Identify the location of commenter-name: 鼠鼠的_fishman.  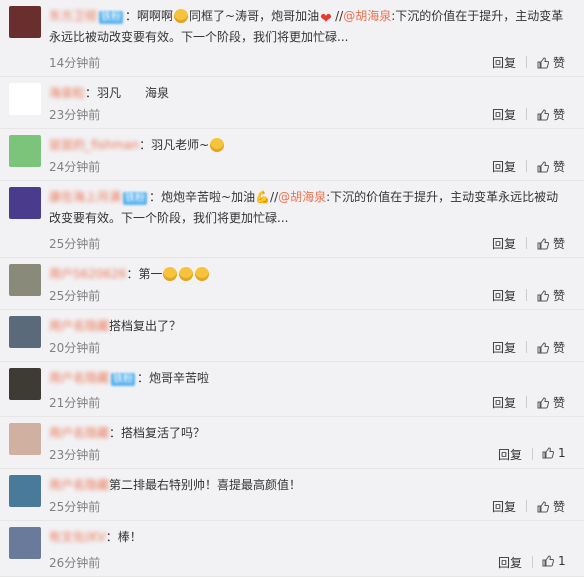
(94, 145).